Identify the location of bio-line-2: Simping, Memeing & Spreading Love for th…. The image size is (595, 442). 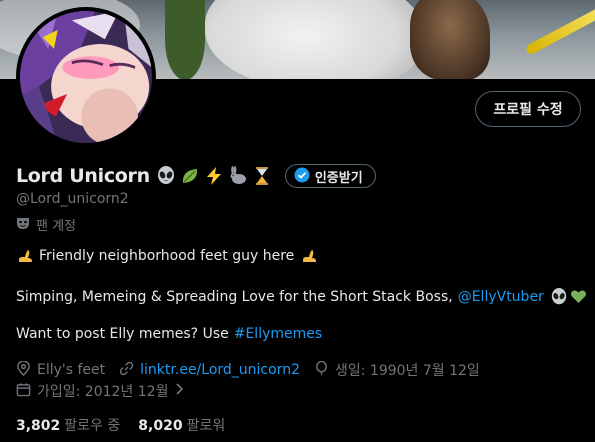
(302, 296).